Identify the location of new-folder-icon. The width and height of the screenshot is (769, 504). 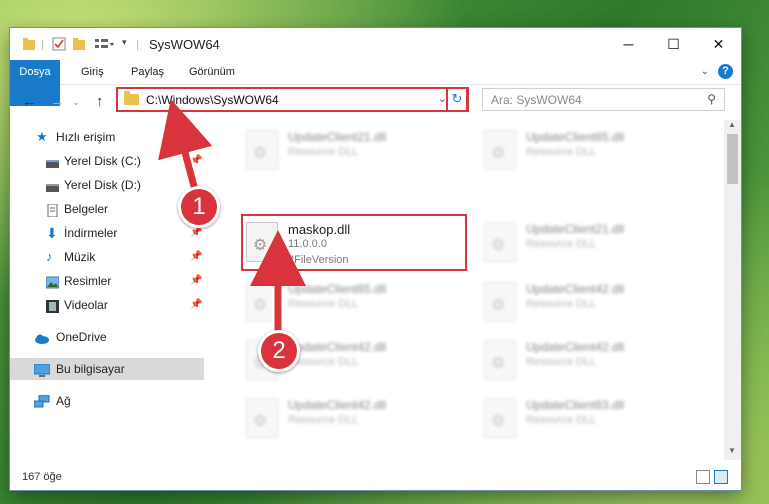
(79, 45).